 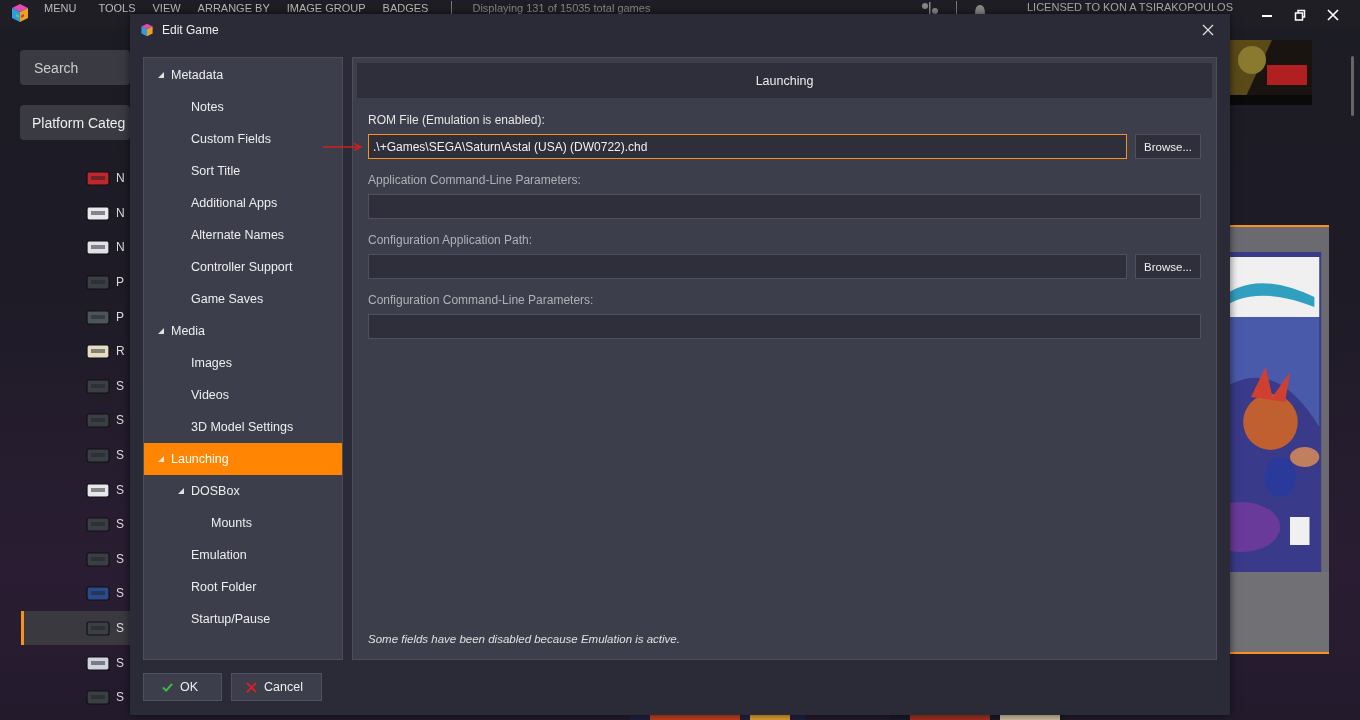 I want to click on field-label: Configuration Application Path:, so click(x=451, y=240).